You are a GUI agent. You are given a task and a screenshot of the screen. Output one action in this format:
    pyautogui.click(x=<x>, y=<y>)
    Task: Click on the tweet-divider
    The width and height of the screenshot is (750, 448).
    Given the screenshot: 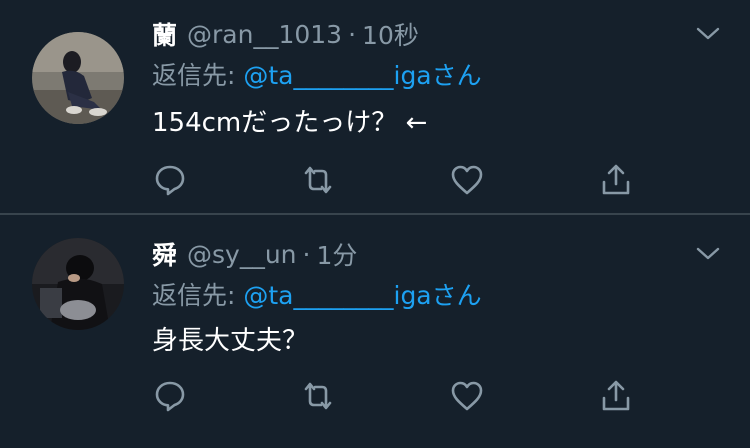 What is the action you would take?
    pyautogui.click(x=375, y=214)
    